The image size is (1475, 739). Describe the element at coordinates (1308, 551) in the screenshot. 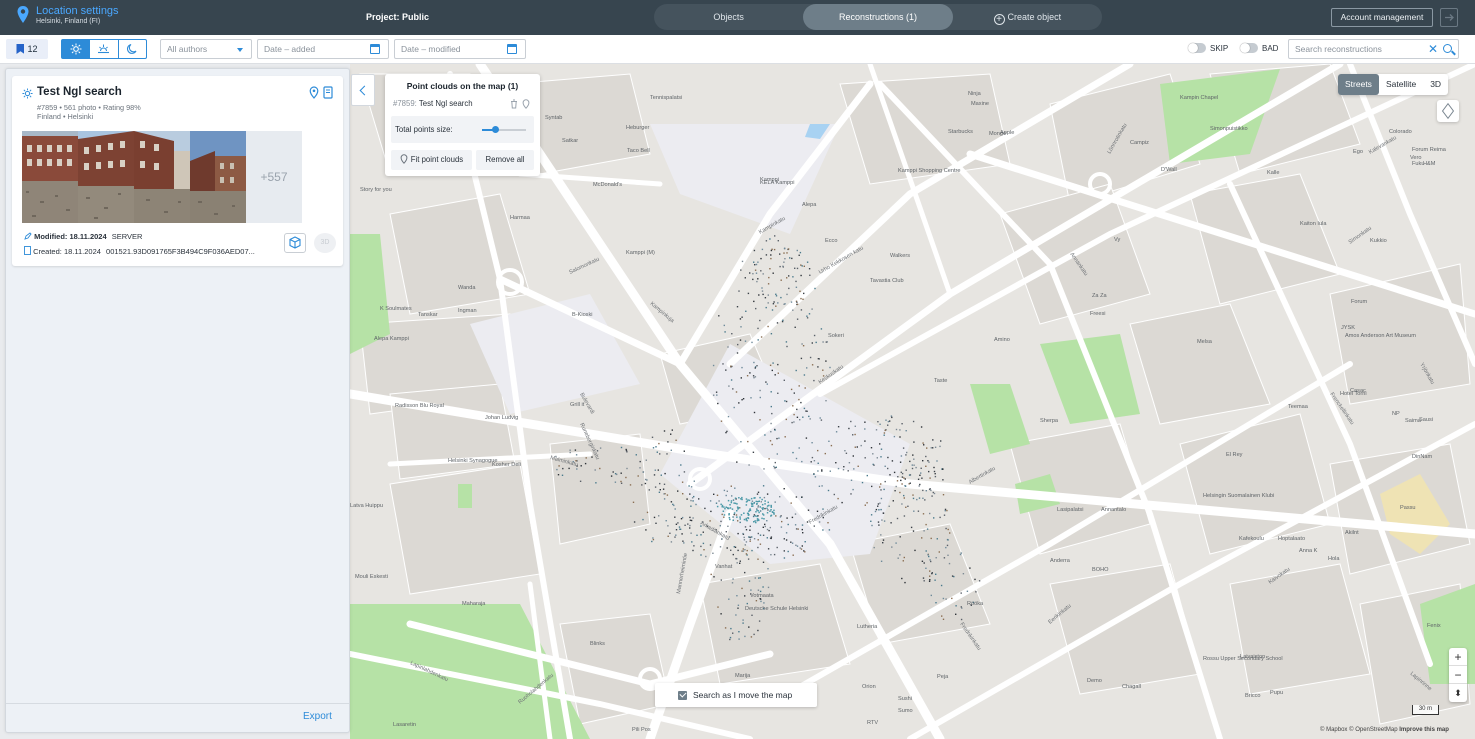

I see `poi-label: Anna K` at that location.